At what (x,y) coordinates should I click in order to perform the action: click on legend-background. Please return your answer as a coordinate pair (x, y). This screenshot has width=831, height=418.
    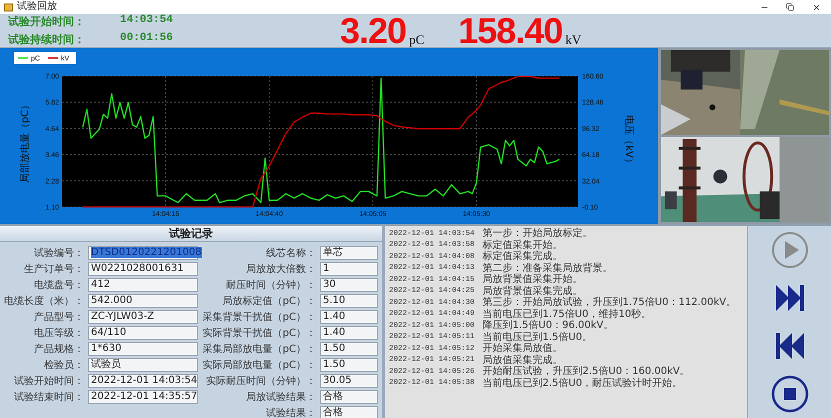
    Looking at the image, I should click on (45, 58).